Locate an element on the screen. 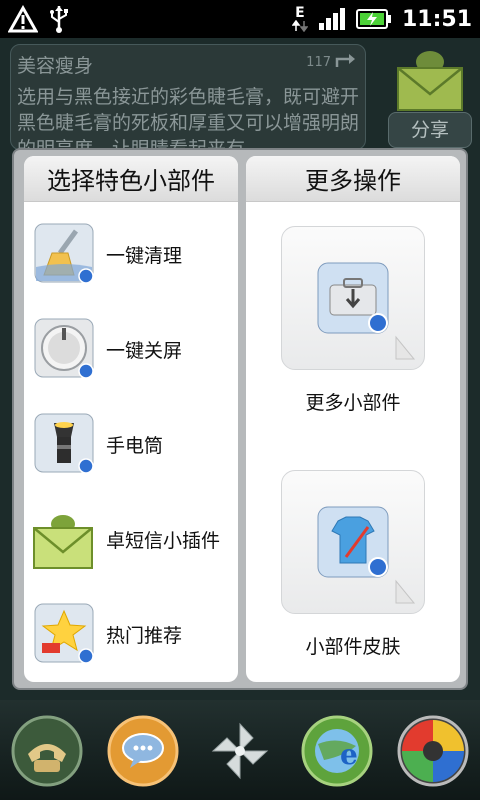  share-button: 分享 is located at coordinates (430, 130).